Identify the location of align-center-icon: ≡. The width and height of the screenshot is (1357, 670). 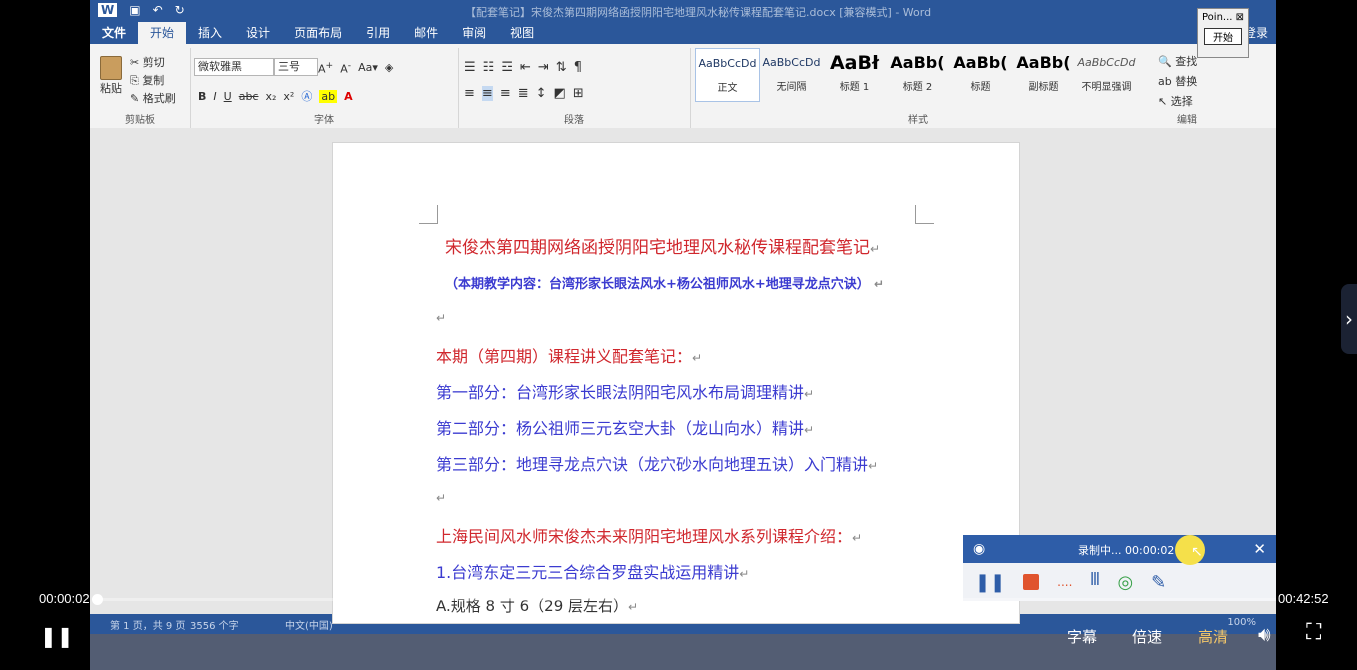
(487, 93).